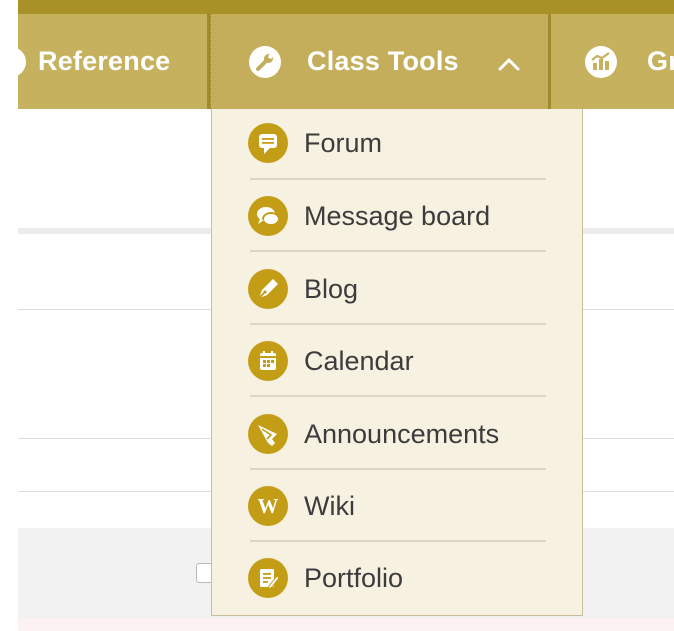 The image size is (674, 631). I want to click on svg-text: W, so click(268, 506).